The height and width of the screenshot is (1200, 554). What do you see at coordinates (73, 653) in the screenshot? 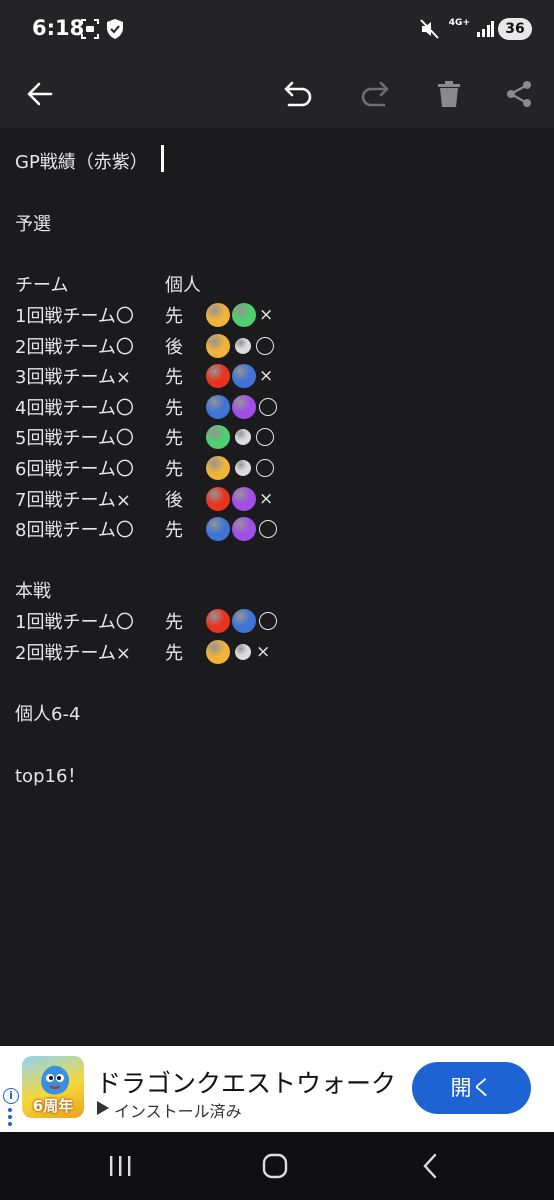
I see `main-row-team: 2回戦チーム×` at bounding box center [73, 653].